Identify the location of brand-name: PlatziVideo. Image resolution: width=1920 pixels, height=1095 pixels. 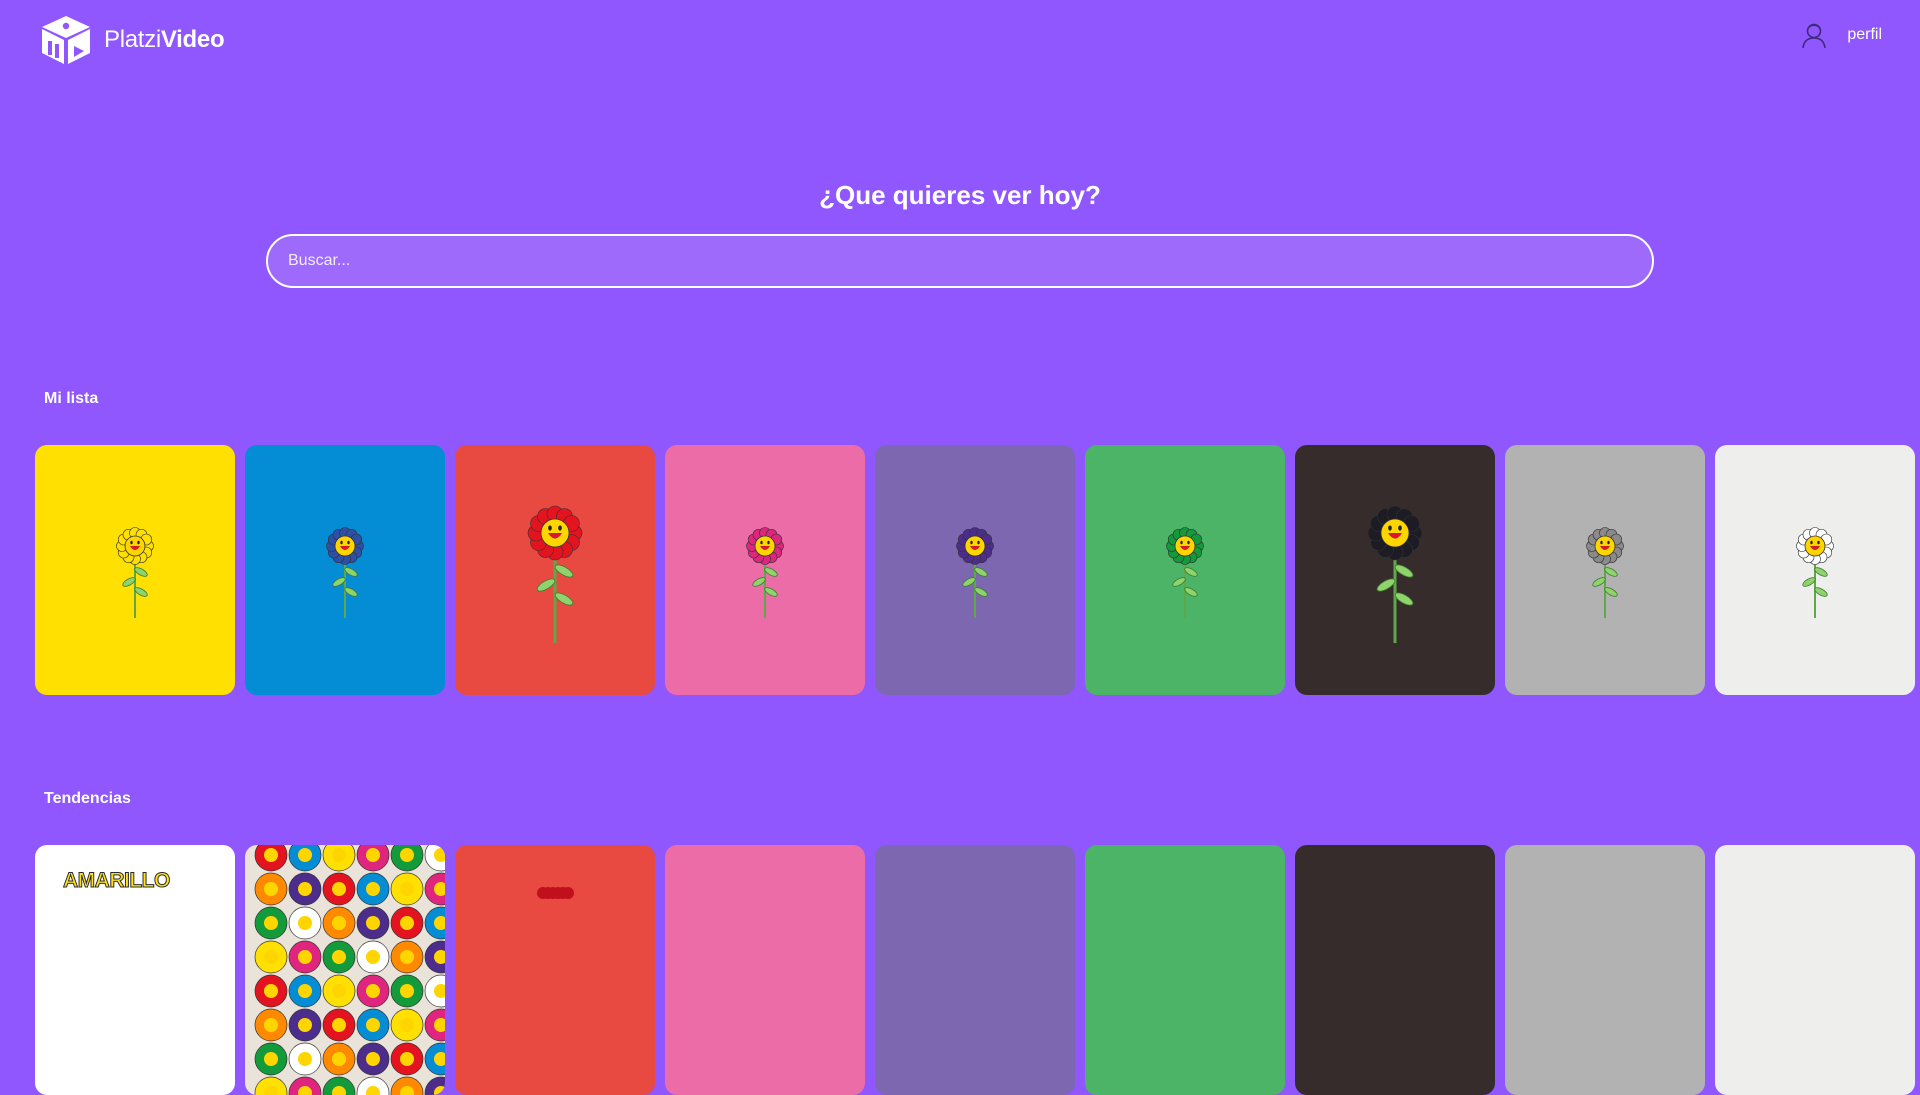
(164, 39).